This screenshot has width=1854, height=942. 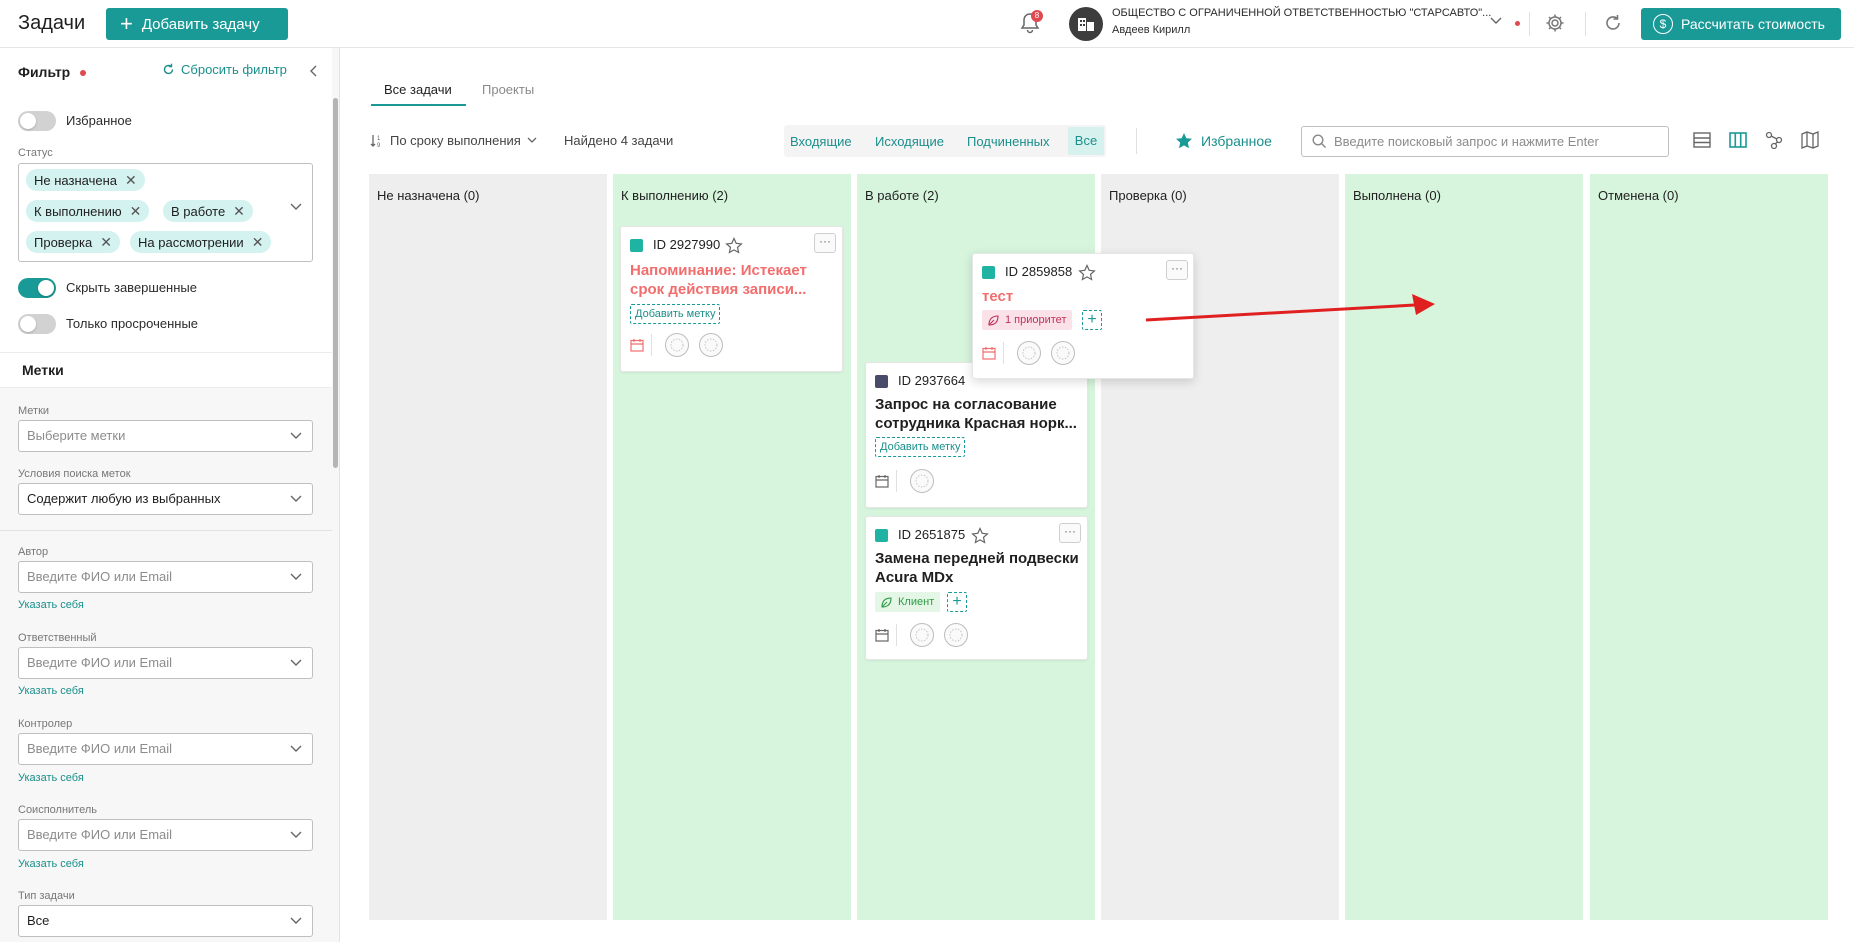 What do you see at coordinates (997, 296) in the screenshot?
I see `task-title: тест` at bounding box center [997, 296].